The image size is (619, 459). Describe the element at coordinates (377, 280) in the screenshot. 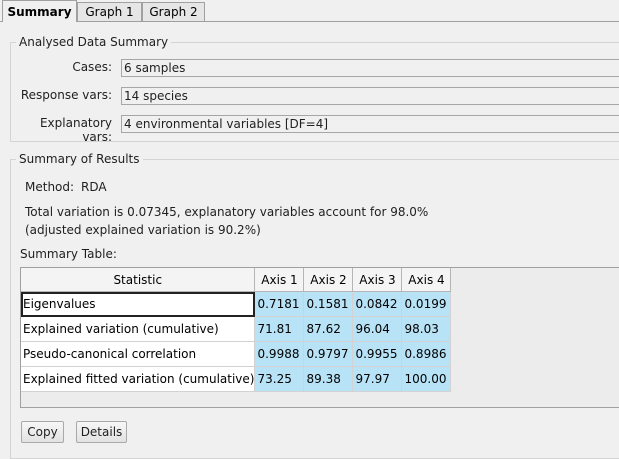

I see `header-axis-3: Axis 3` at that location.